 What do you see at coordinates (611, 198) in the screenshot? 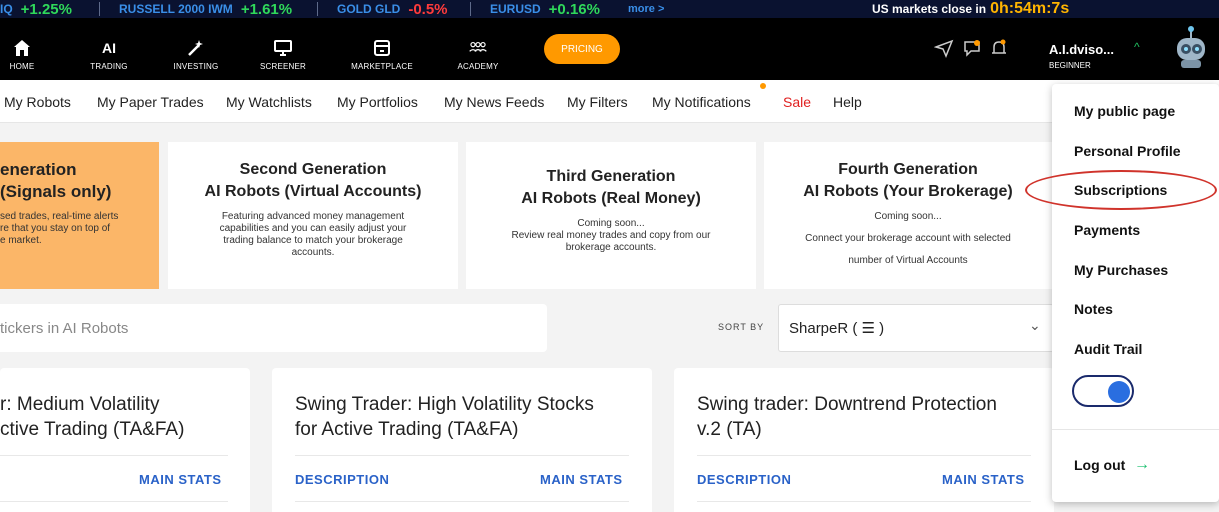
I see `generation-subtitle: AI Robots (Real Money)` at bounding box center [611, 198].